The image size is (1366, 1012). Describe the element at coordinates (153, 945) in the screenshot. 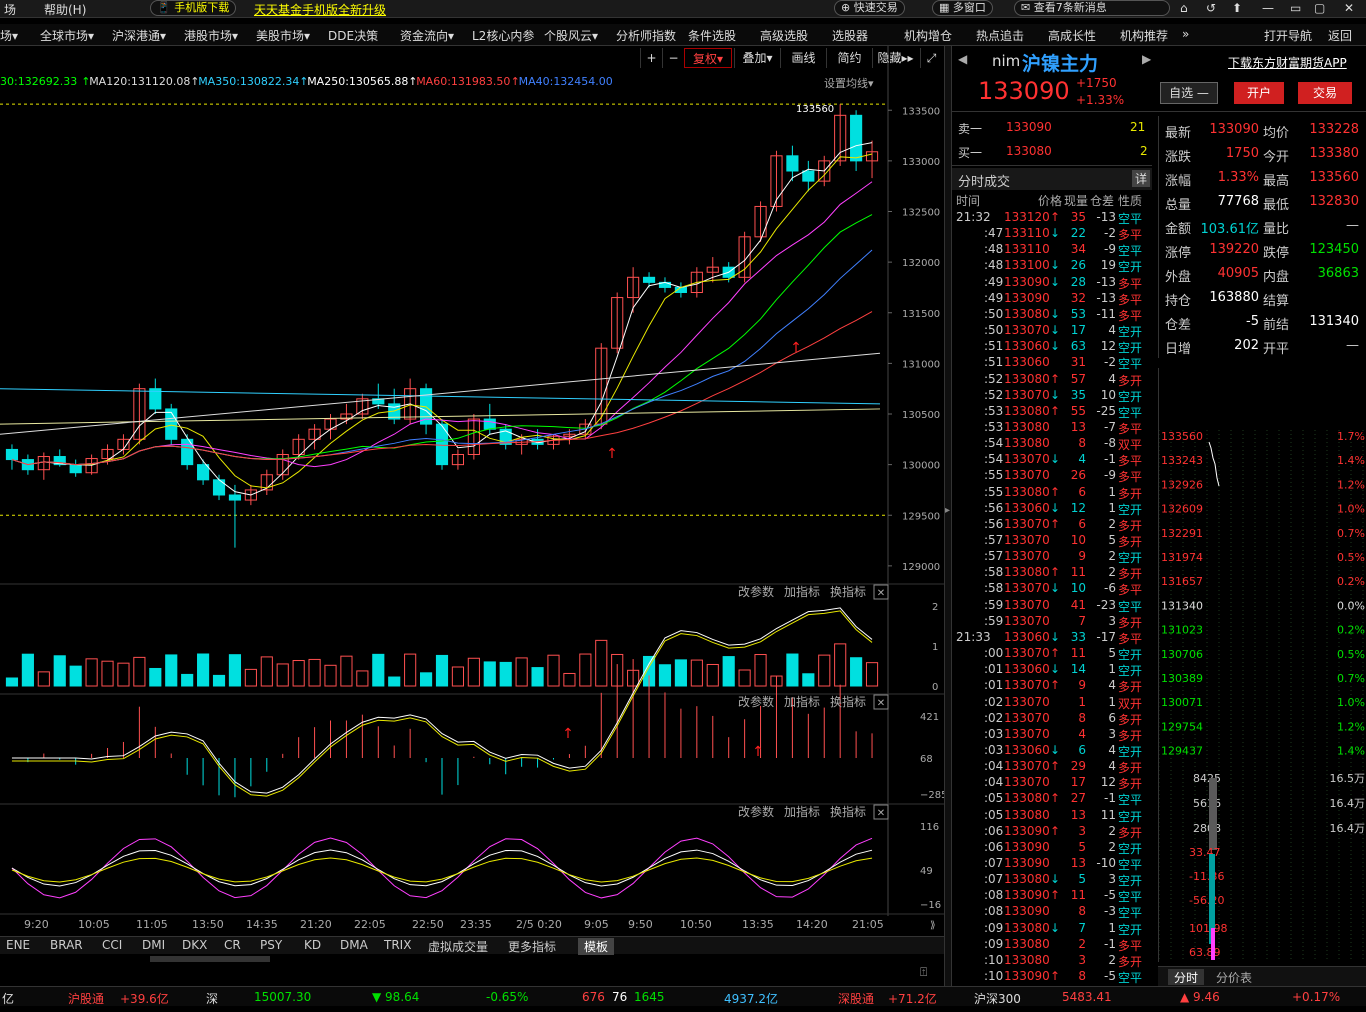

I see `indicator-tab: DMI` at that location.